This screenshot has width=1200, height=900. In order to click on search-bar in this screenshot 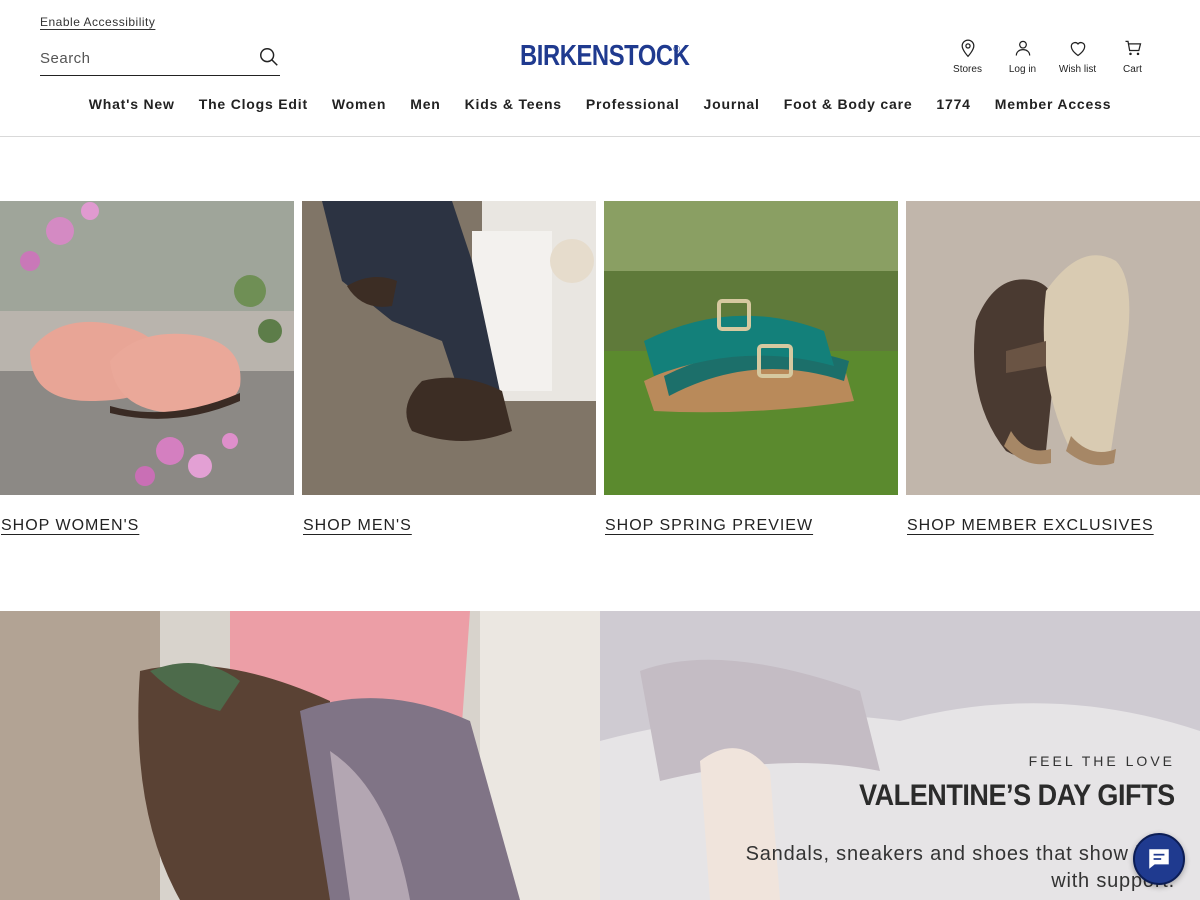, I will do `click(160, 59)`.